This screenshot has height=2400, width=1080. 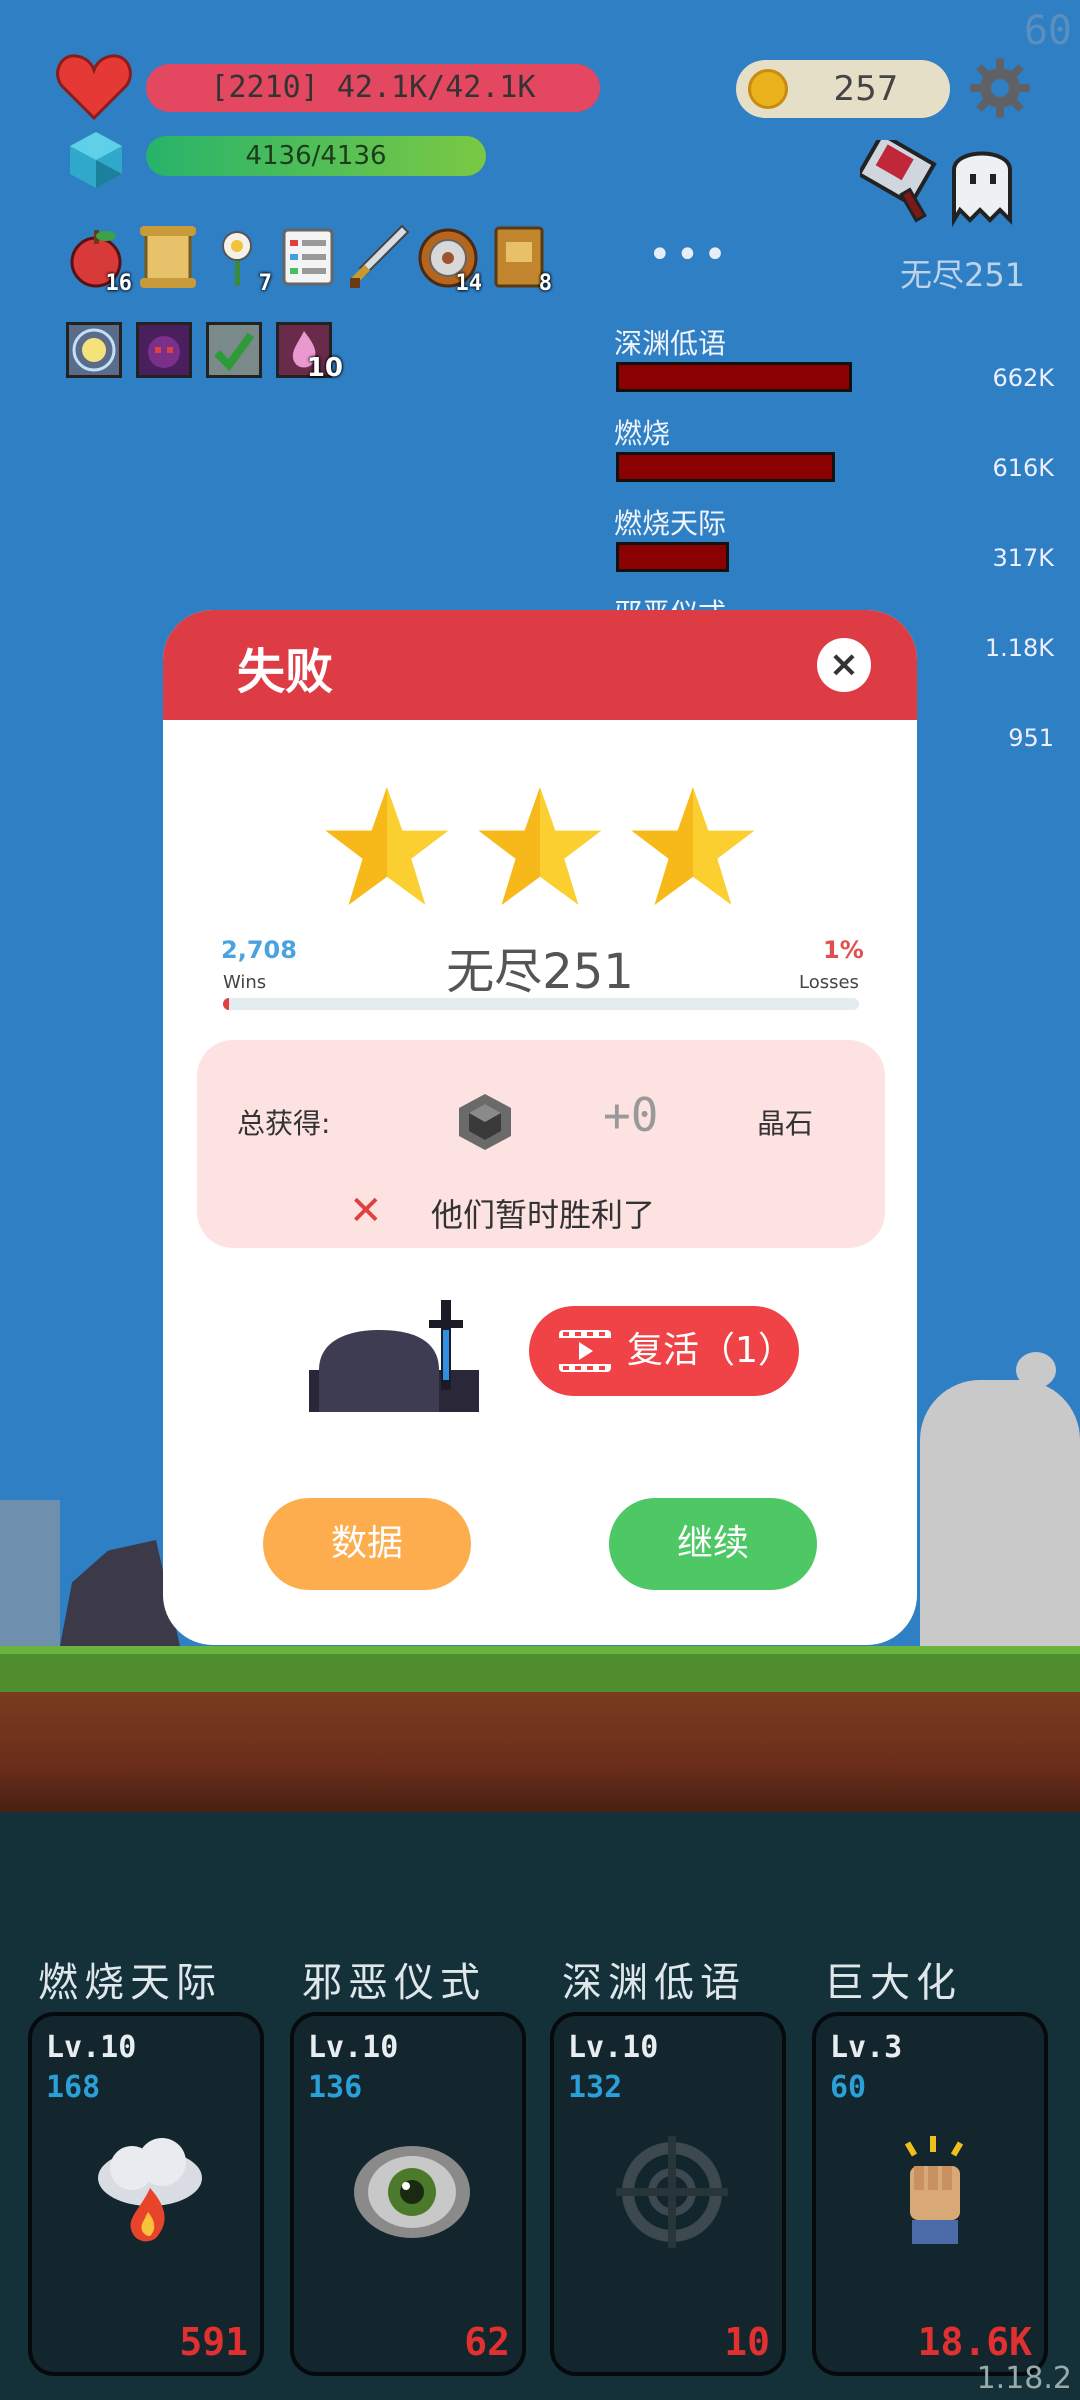 What do you see at coordinates (898, 181) in the screenshot?
I see `cleaver-icon` at bounding box center [898, 181].